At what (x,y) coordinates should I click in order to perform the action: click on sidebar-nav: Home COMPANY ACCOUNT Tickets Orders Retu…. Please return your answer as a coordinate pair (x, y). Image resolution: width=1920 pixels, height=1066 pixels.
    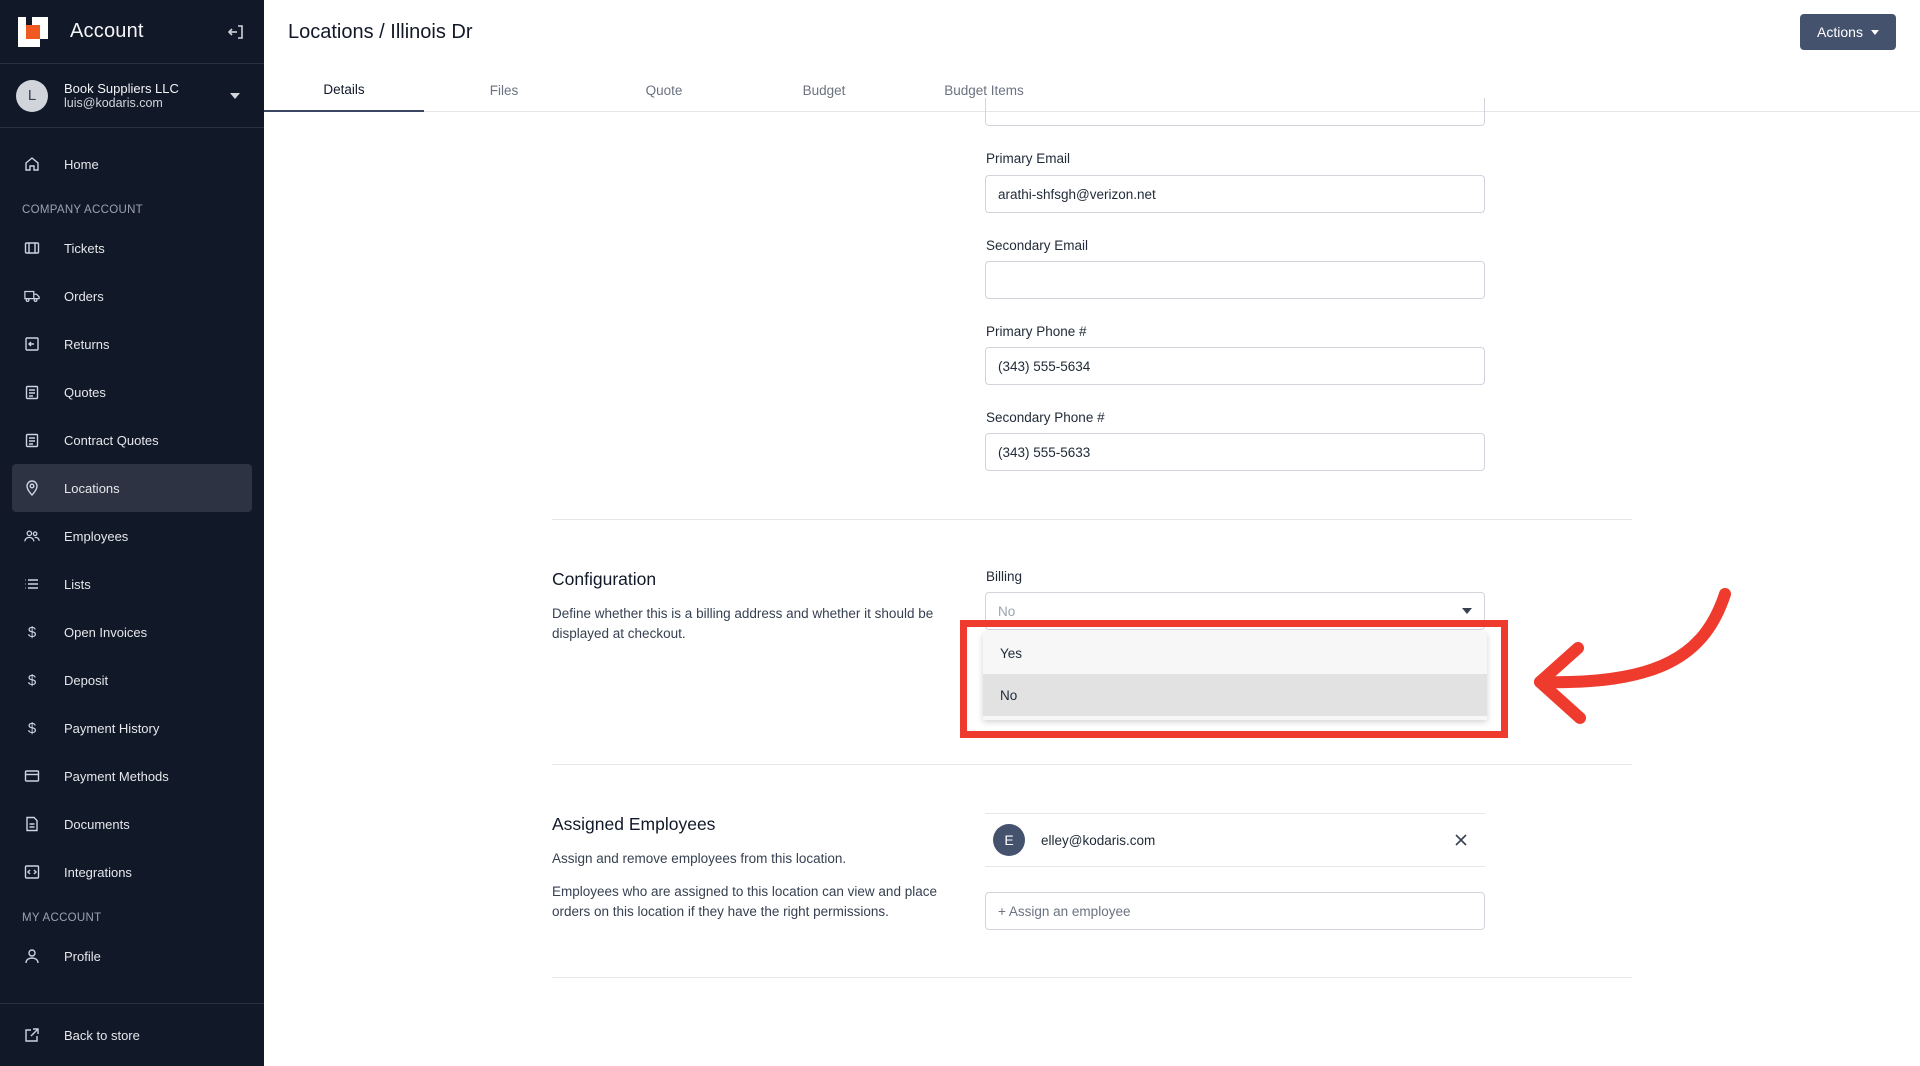
    Looking at the image, I should click on (132, 554).